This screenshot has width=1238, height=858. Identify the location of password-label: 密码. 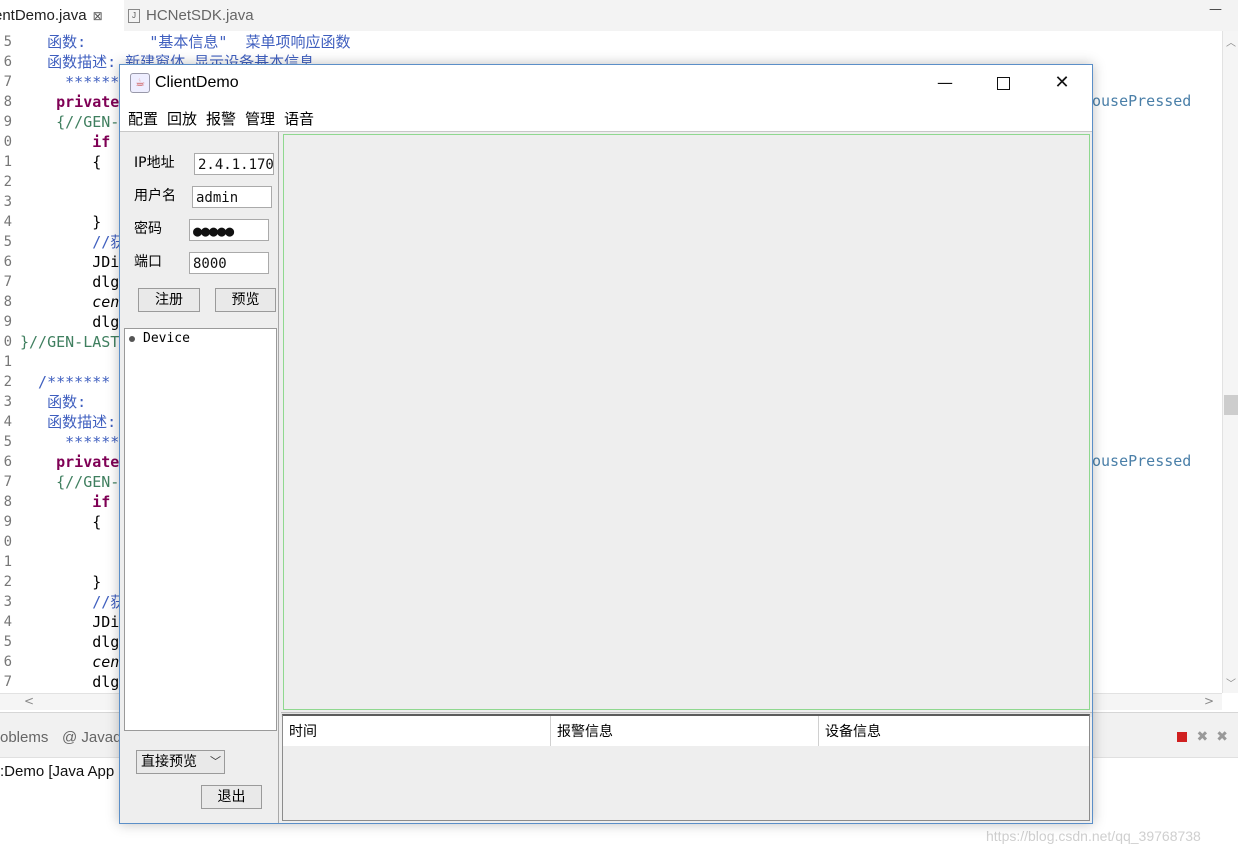
(148, 229).